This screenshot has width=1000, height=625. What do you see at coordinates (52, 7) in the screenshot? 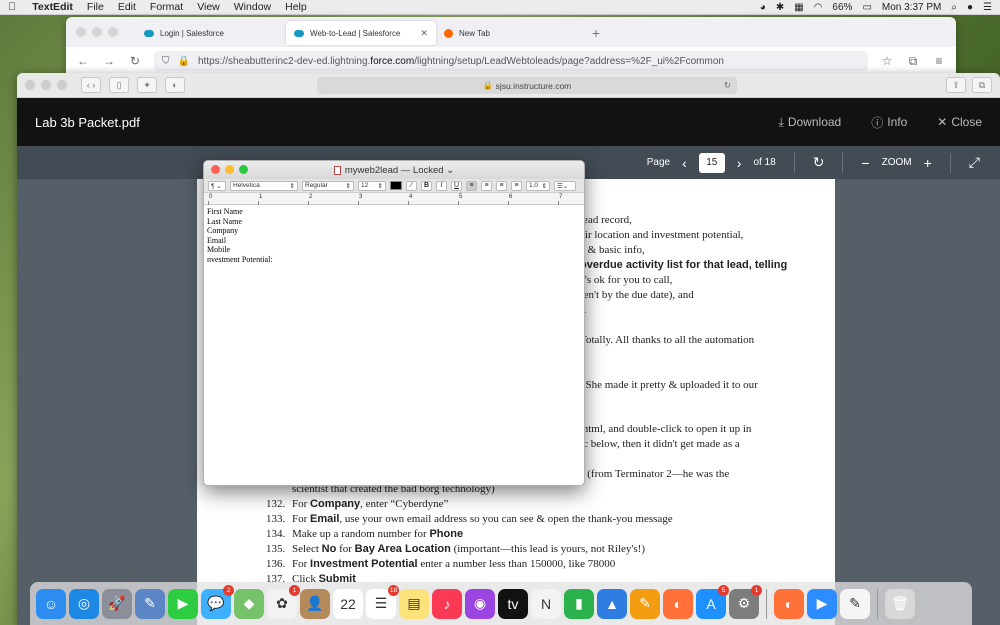
I see `menu-app-name: TextEdit` at bounding box center [52, 7].